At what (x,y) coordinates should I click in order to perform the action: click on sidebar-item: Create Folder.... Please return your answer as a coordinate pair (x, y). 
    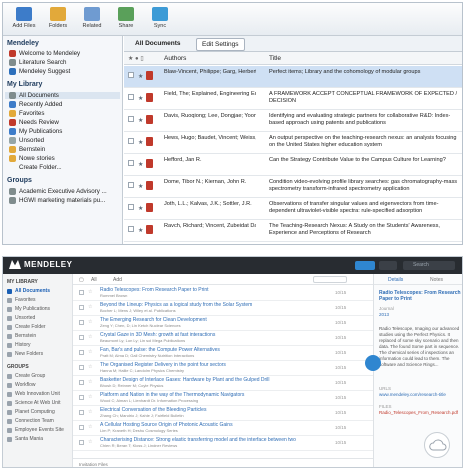
    Looking at the image, I should click on (35, 167).